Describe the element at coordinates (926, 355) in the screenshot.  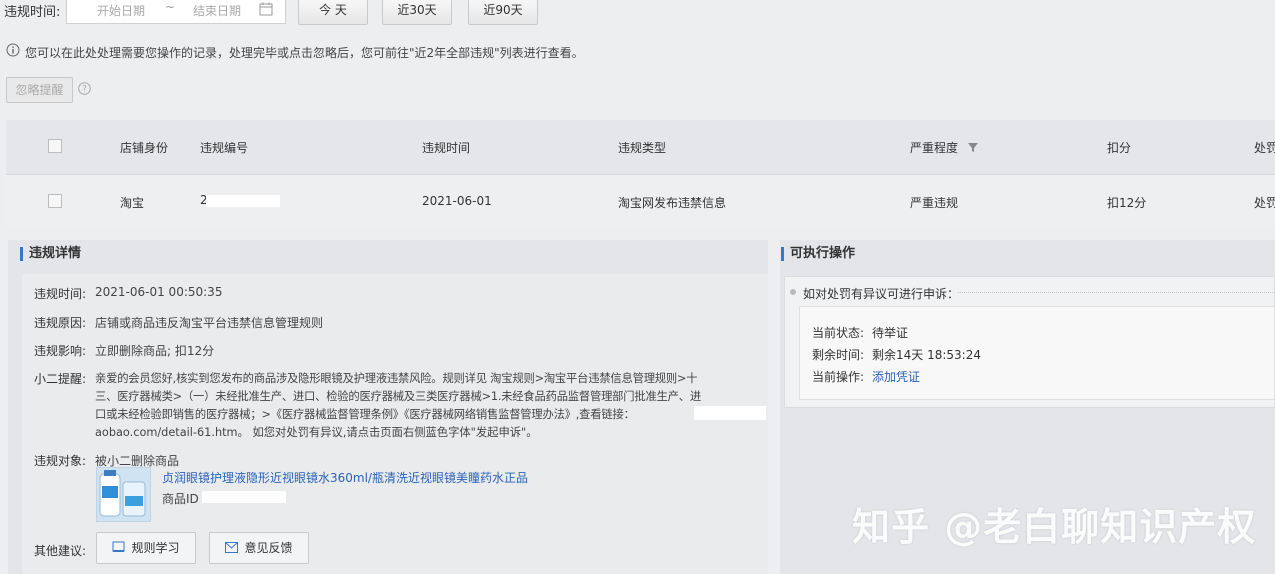
I see `remaining-value: 剩余14天 18:53:24` at that location.